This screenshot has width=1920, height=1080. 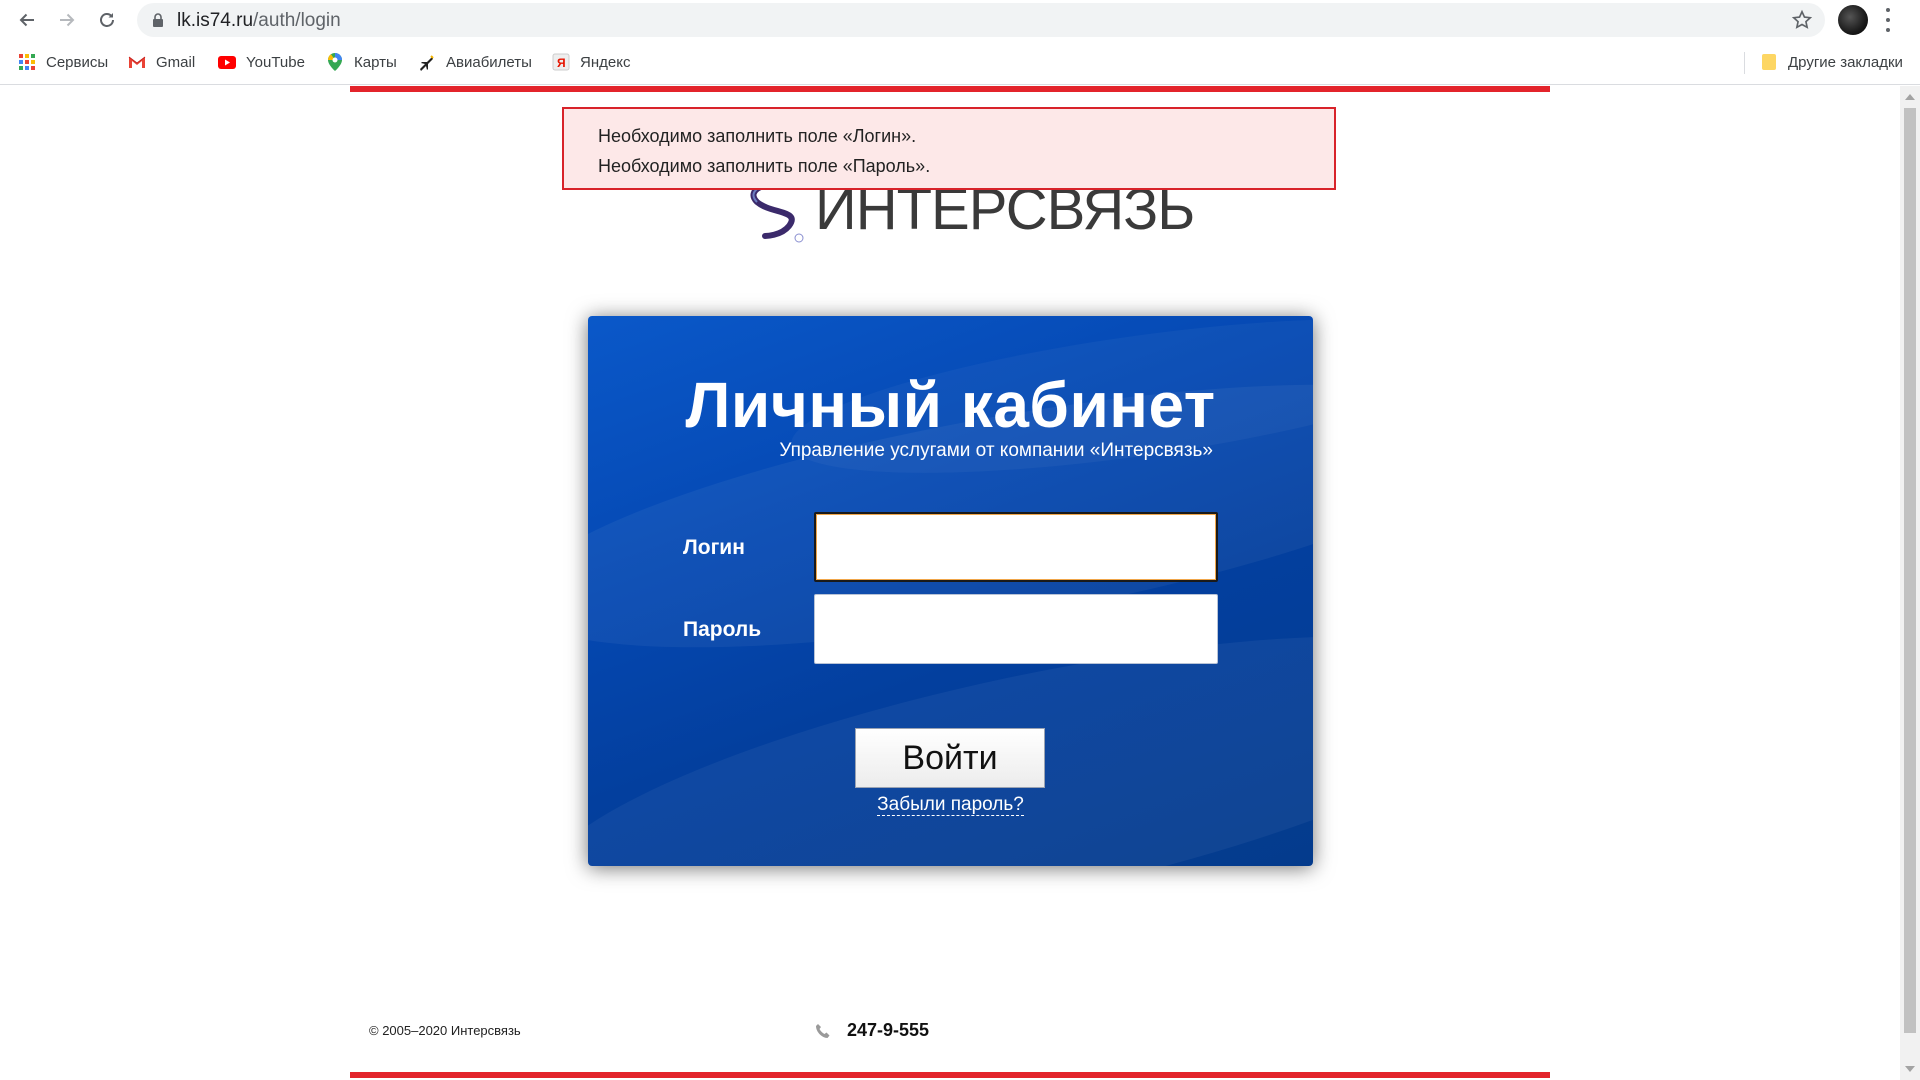 What do you see at coordinates (176, 62) in the screenshot?
I see `bookmark-label: Gmail` at bounding box center [176, 62].